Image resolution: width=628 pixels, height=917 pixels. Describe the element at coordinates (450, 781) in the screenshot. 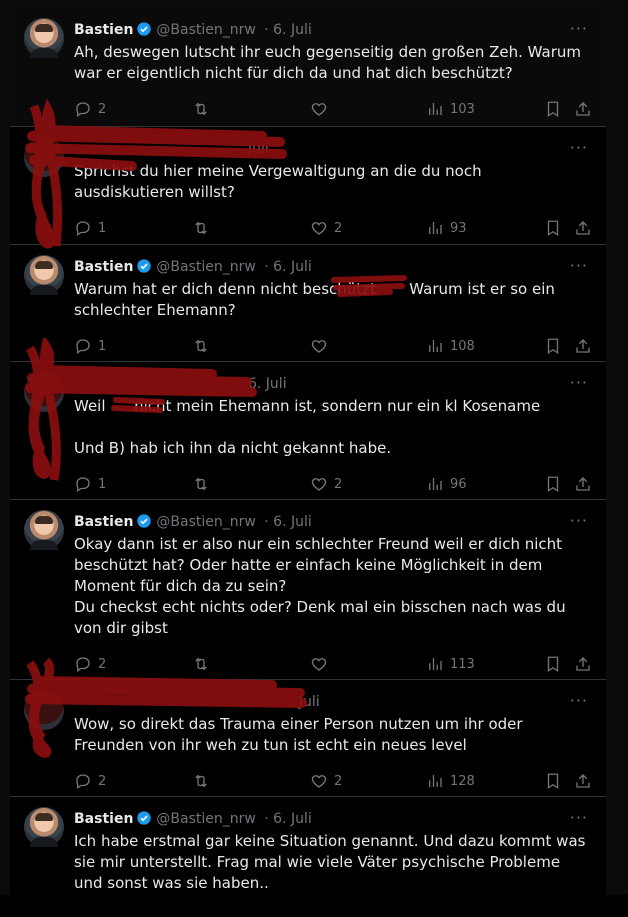

I see `views-button: 128` at that location.